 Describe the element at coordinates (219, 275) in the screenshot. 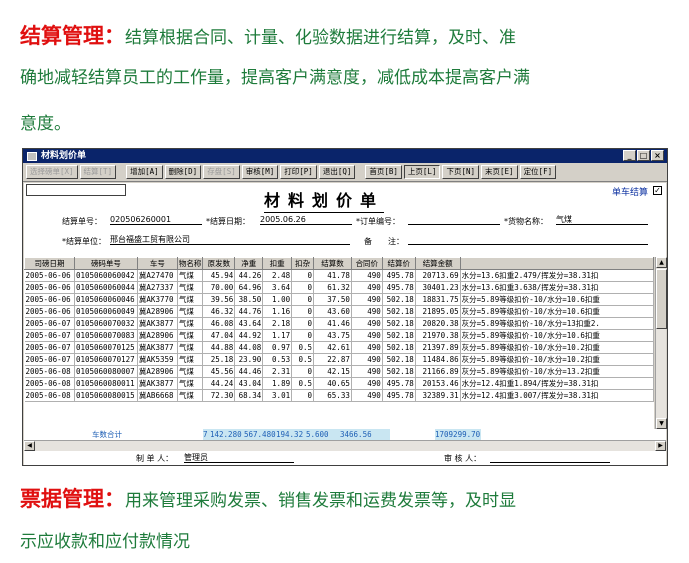

I see `table-cell: 45.94` at that location.